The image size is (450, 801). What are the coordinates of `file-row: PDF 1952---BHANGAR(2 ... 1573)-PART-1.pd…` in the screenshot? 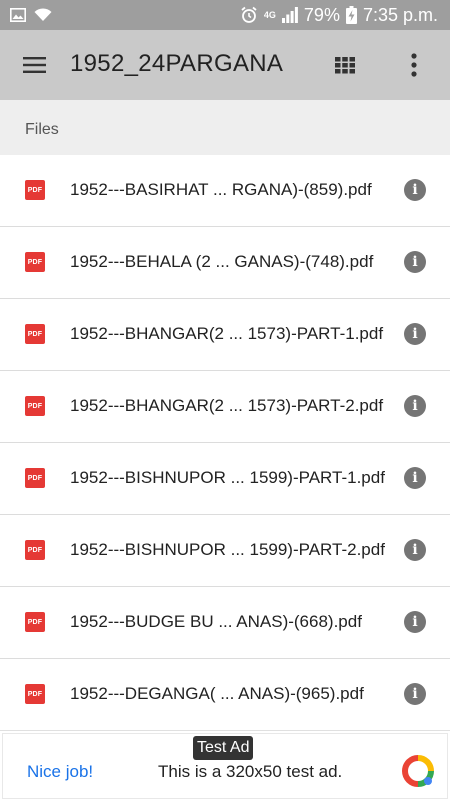 It's located at (225, 335).